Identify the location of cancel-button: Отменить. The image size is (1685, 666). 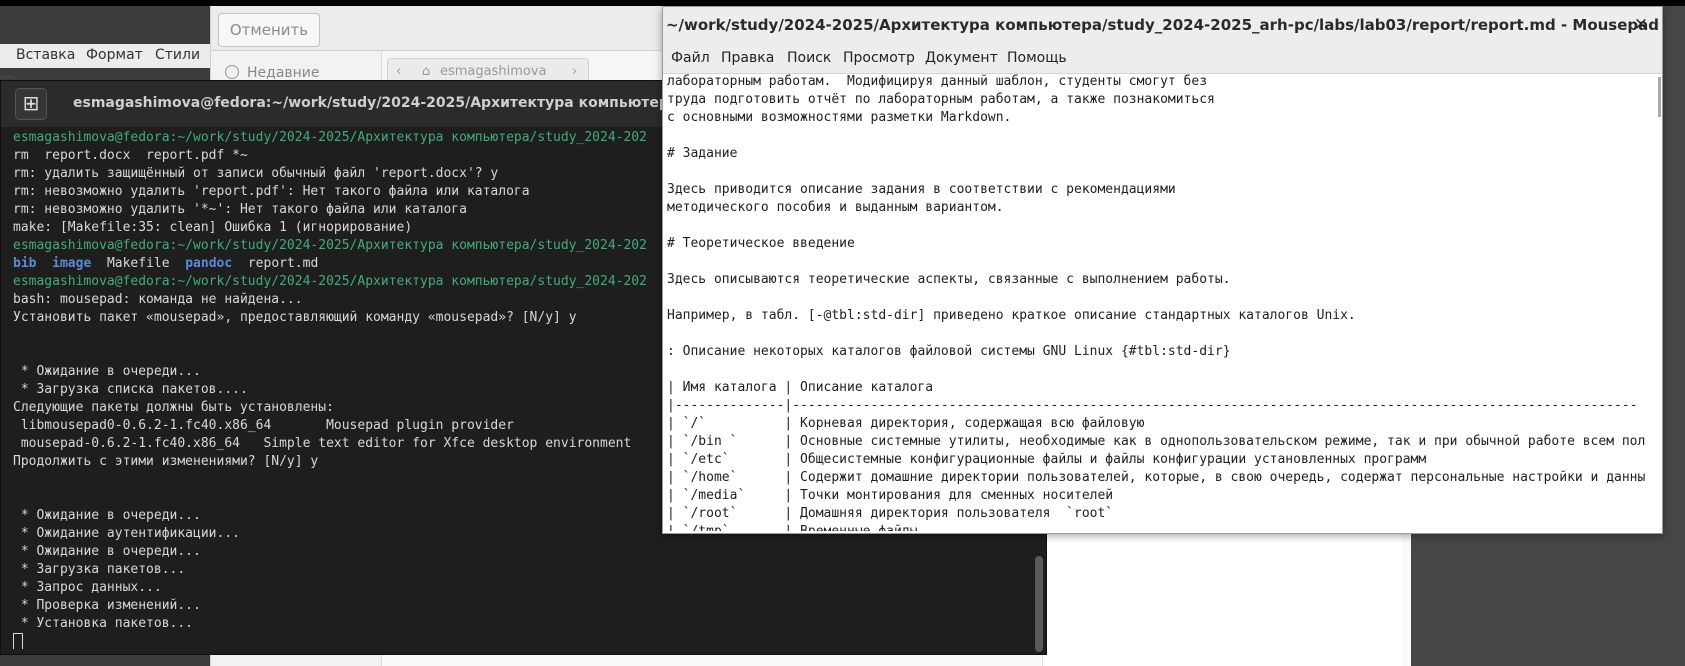
(269, 30).